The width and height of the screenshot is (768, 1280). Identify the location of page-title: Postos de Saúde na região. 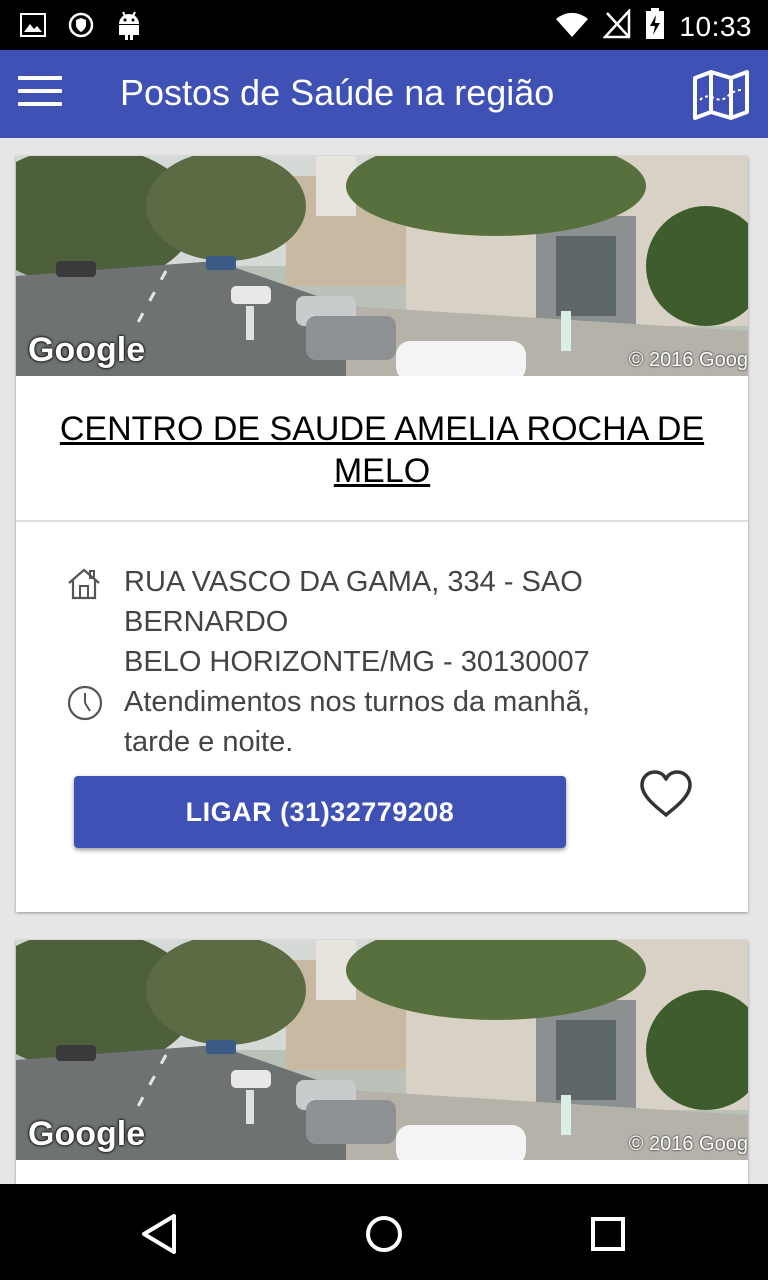
(337, 92).